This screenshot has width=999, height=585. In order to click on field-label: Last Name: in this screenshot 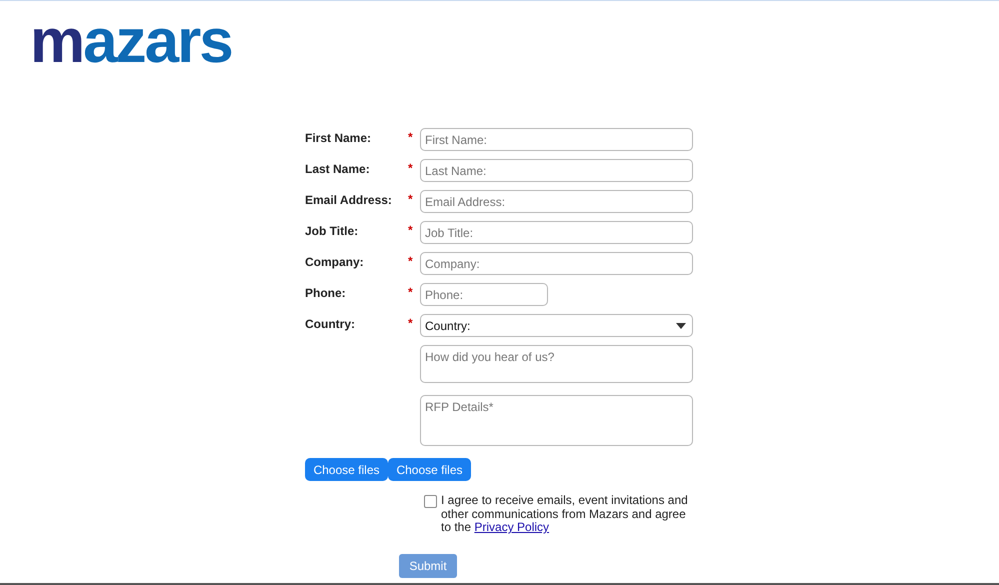, I will do `click(337, 169)`.